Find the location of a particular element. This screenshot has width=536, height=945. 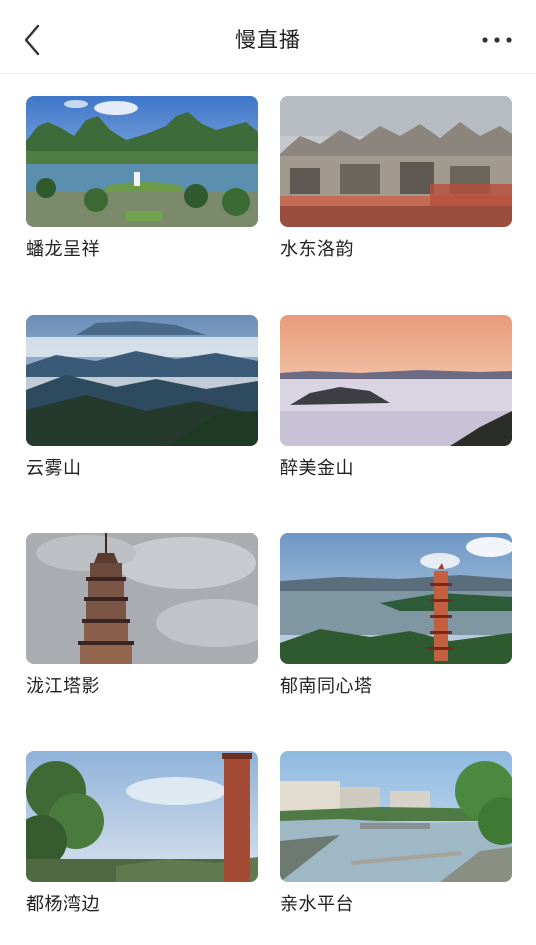

stream-label: 水东洛韵 is located at coordinates (317, 249).